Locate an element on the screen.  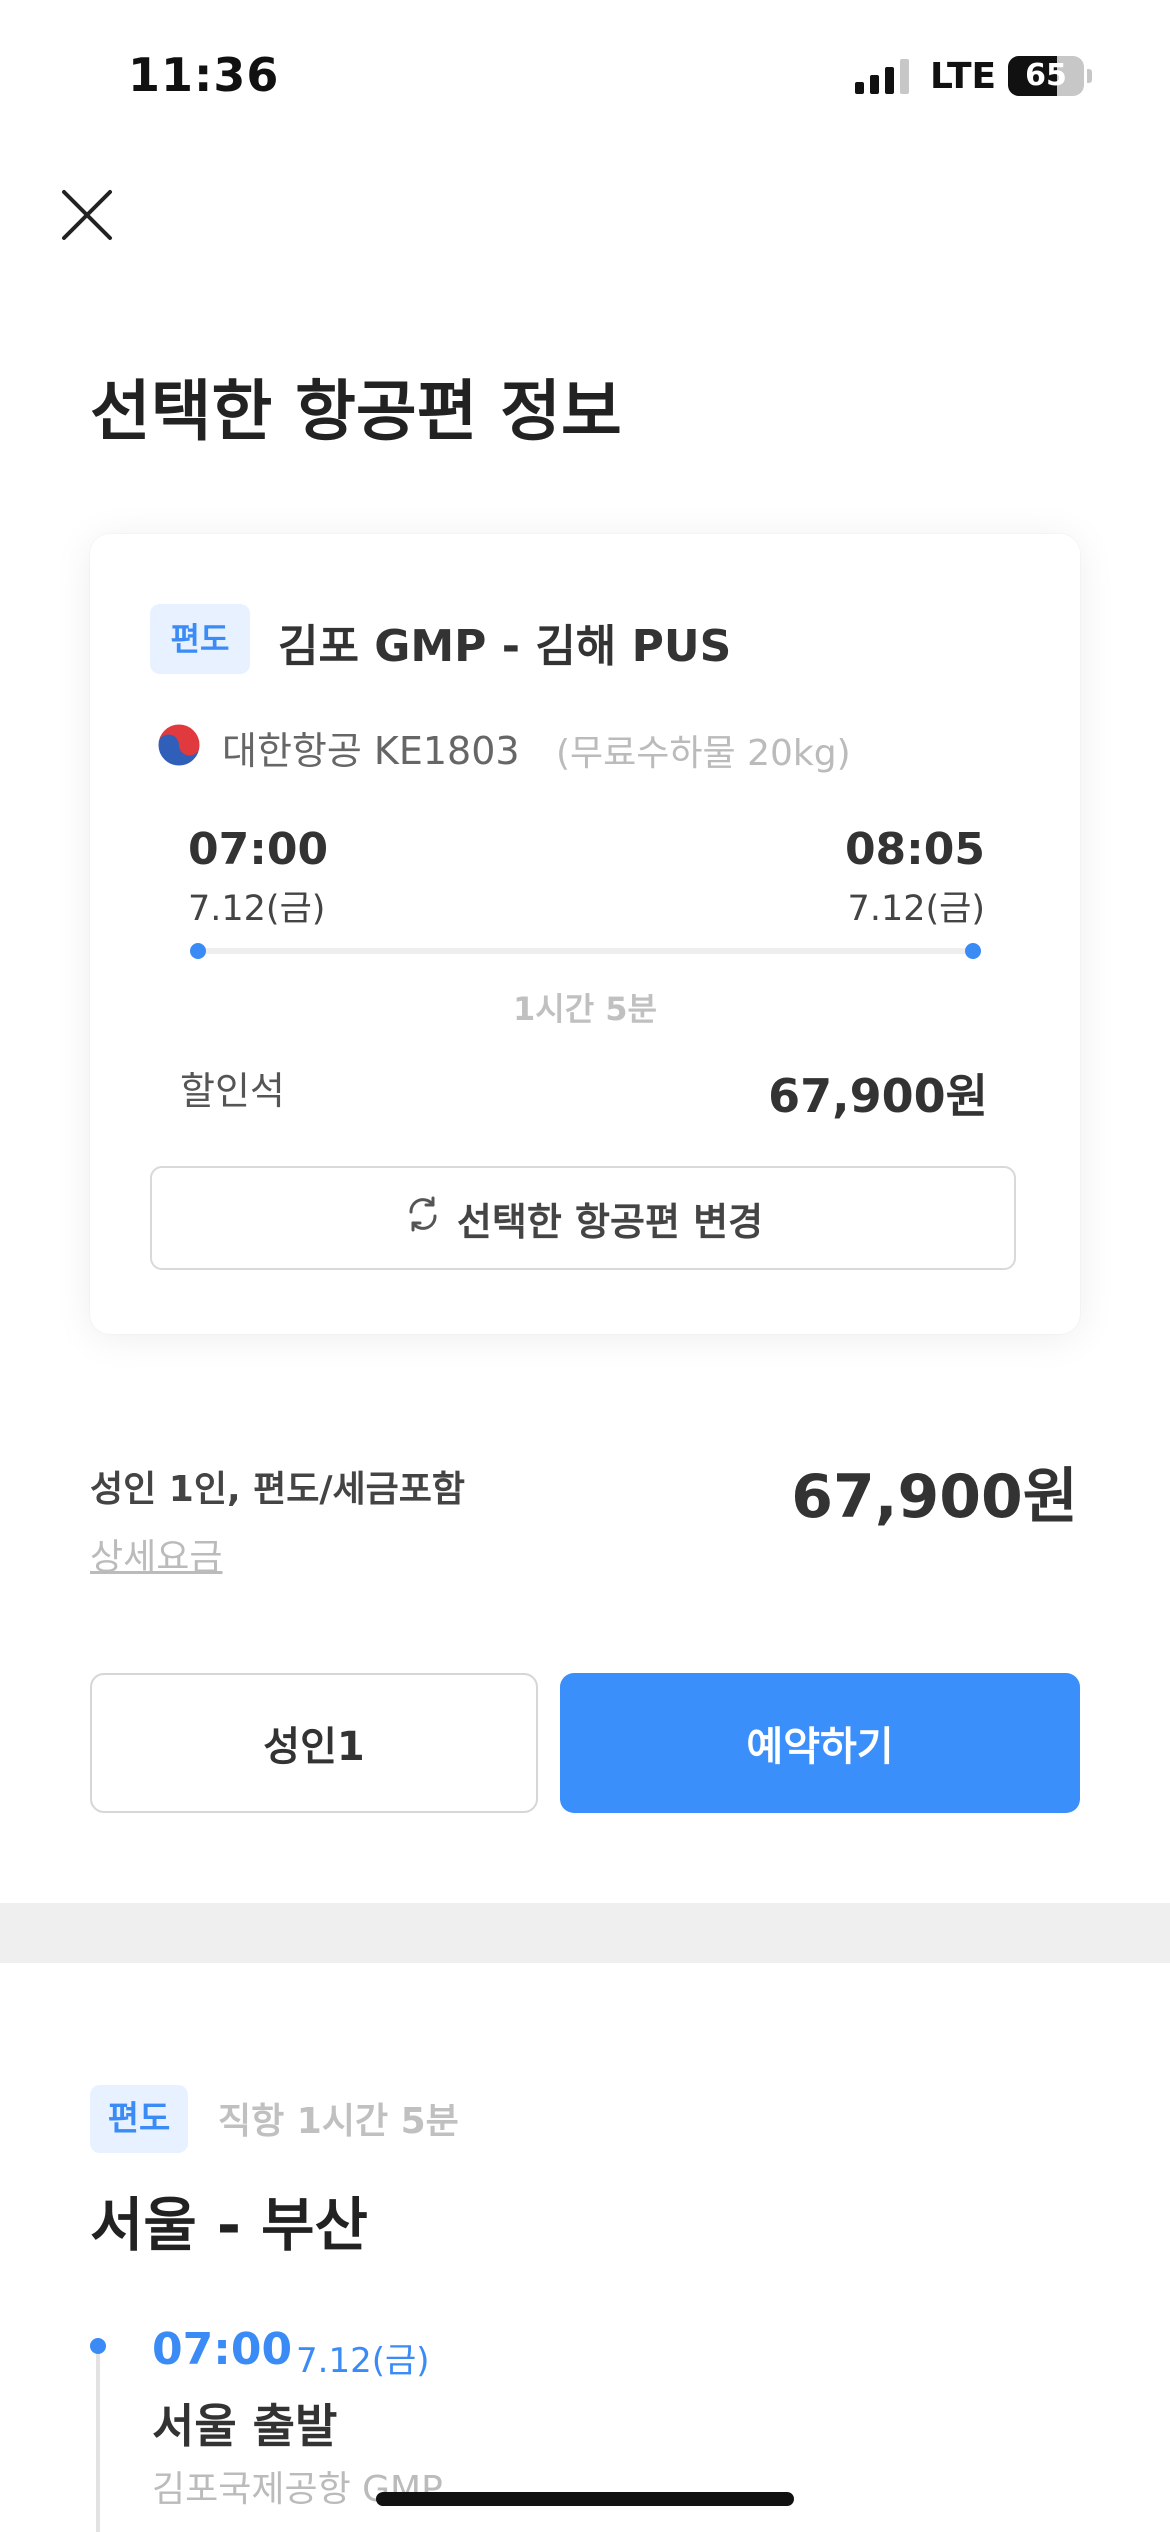
itinerary-trip-badge: 편도 is located at coordinates (139, 2119).